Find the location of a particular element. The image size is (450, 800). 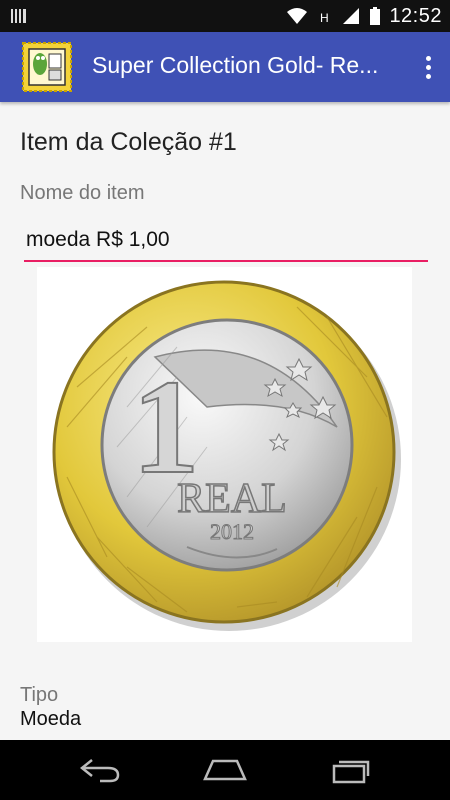

page-heading: Item da Coleção #1 is located at coordinates (128, 142).